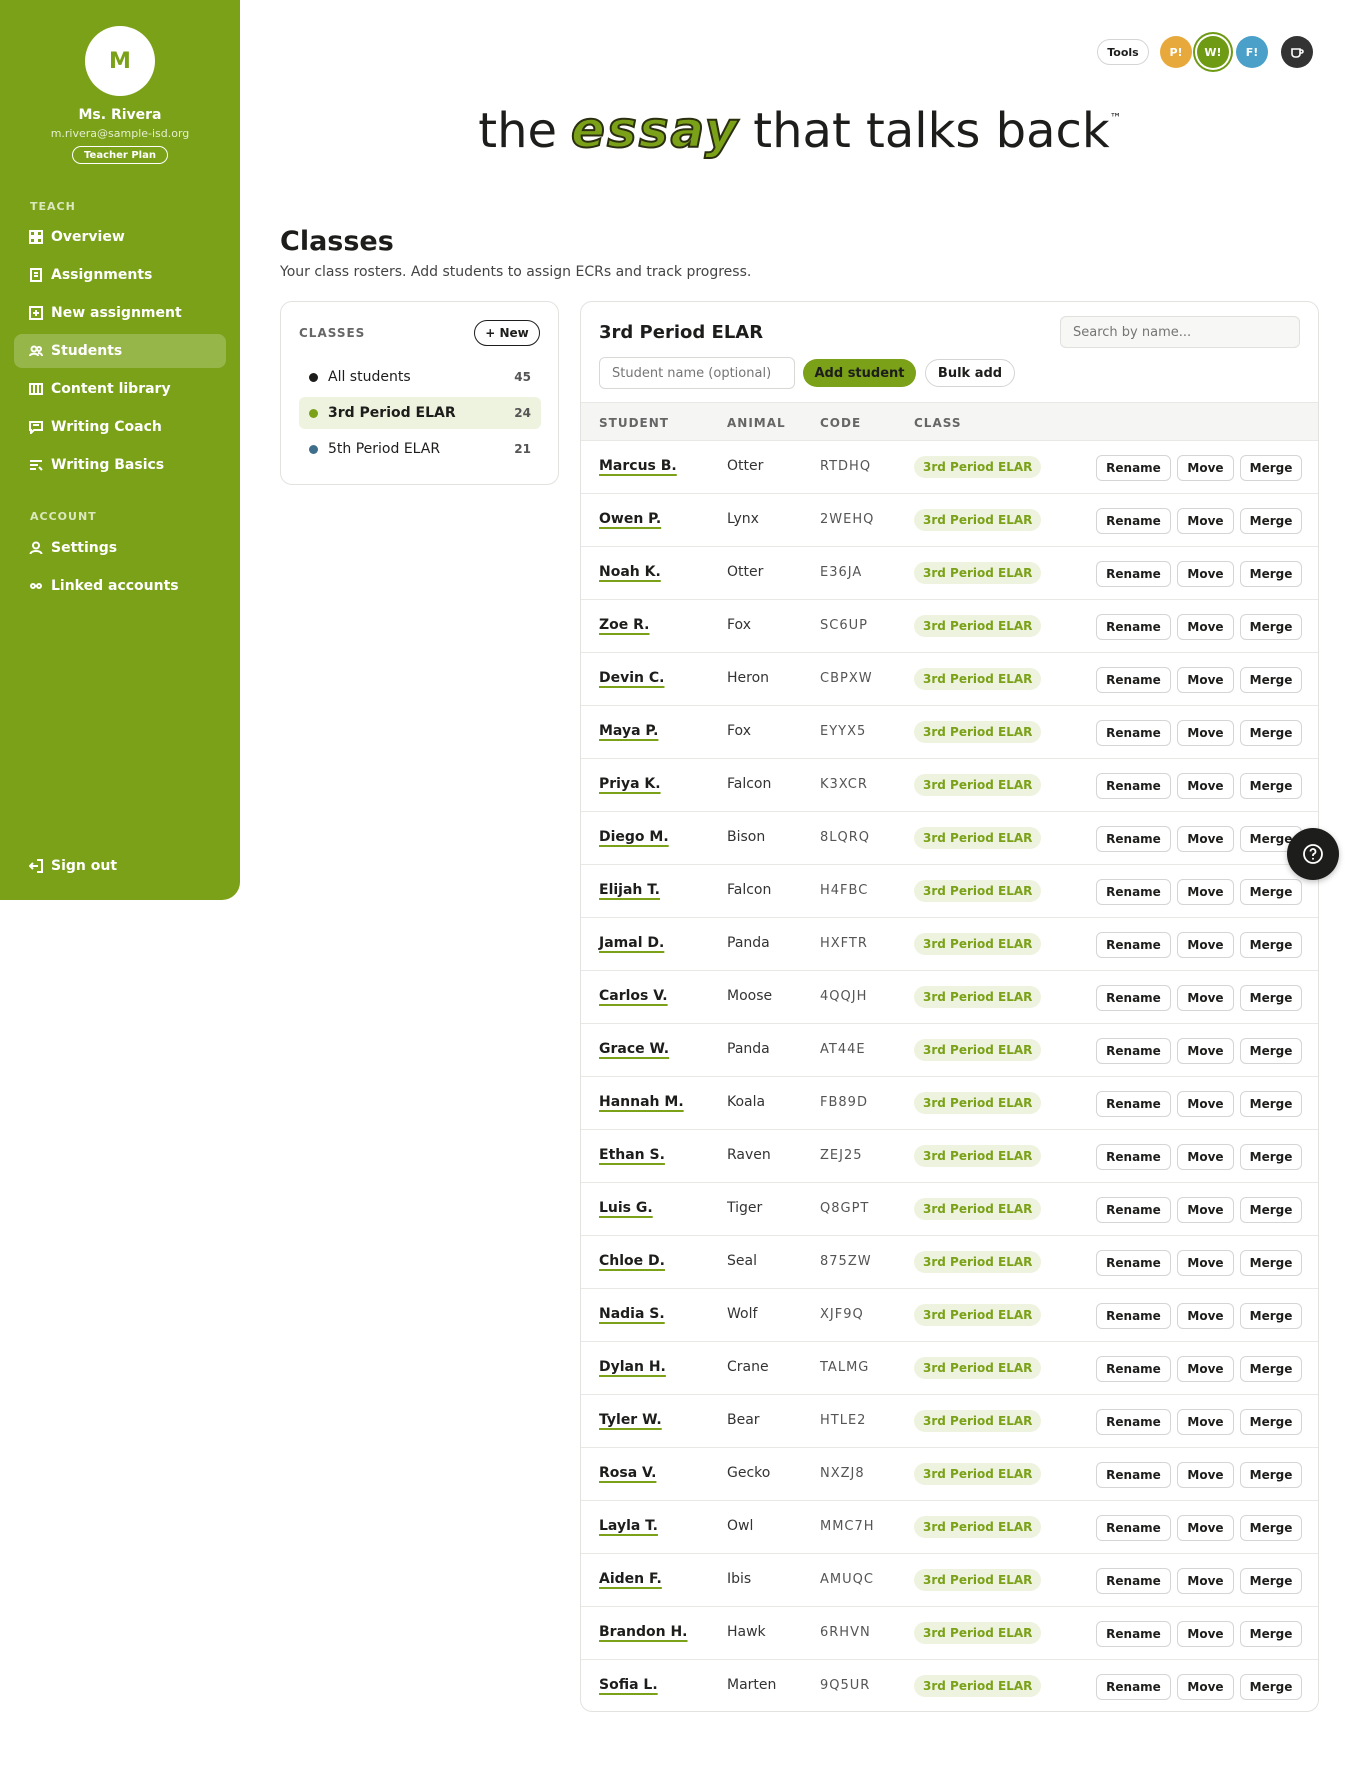 The height and width of the screenshot is (1772, 1360). I want to click on student-name-link: Hannah M., so click(641, 1102).